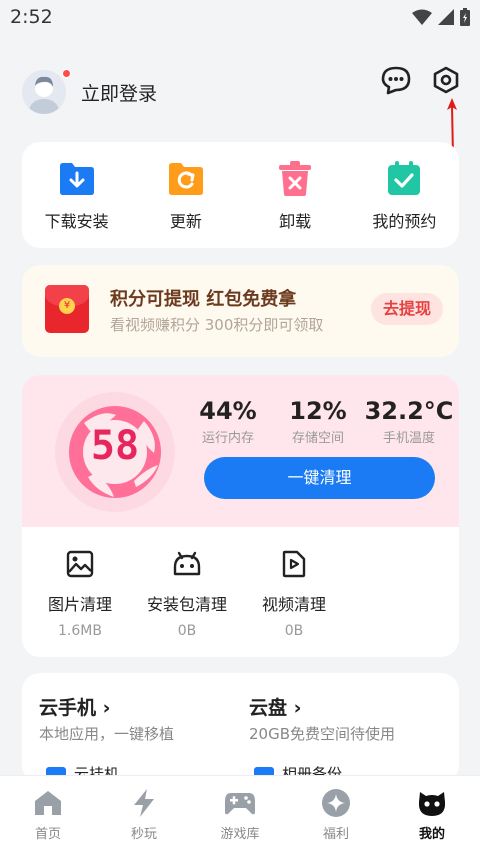 Image resolution: width=480 pixels, height=853 pixels. I want to click on status-time: 2:52, so click(31, 17).